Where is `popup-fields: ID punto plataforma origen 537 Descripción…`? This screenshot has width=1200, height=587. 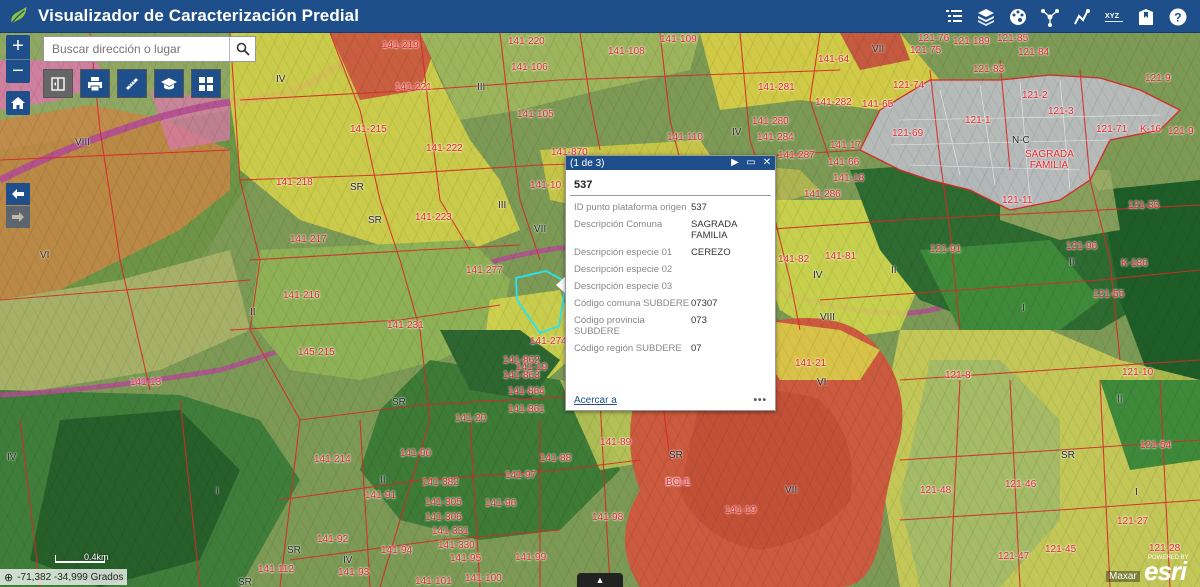 popup-fields: ID punto plataforma origen 537 Descripción… is located at coordinates (670, 278).